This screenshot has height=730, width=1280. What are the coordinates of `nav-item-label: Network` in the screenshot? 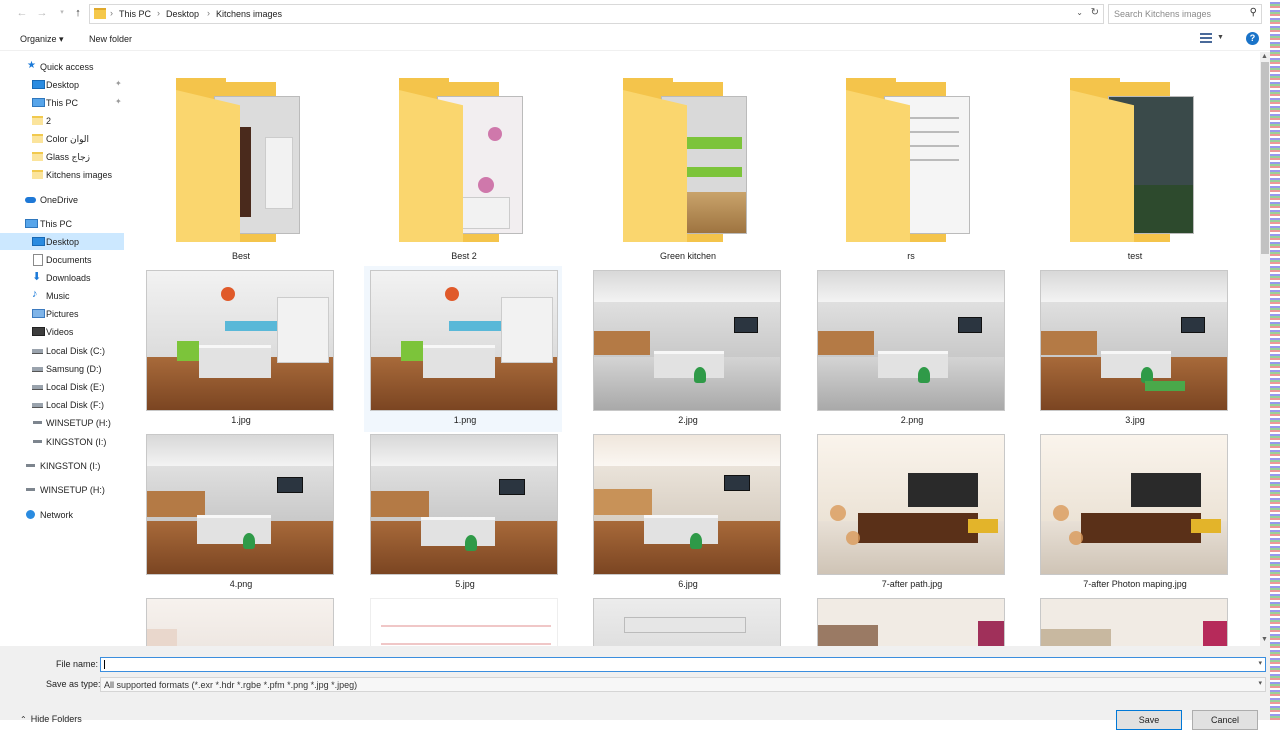 It's located at (57, 515).